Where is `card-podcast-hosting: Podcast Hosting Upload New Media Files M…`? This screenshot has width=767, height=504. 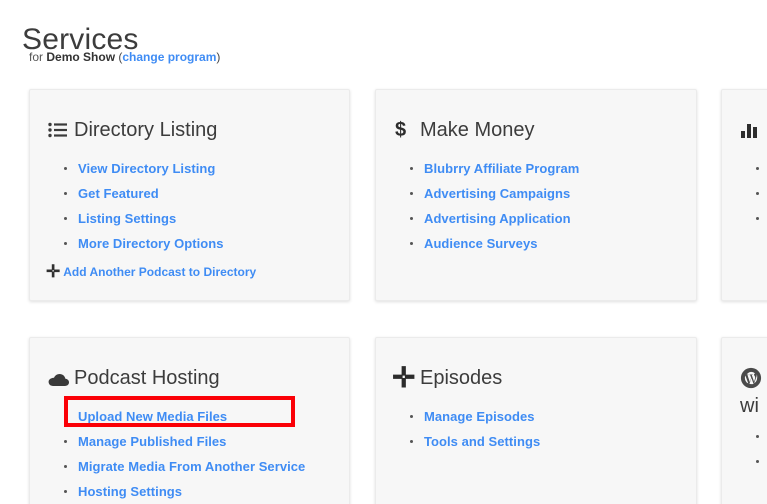 card-podcast-hosting: Podcast Hosting Upload New Media Files M… is located at coordinates (189, 420).